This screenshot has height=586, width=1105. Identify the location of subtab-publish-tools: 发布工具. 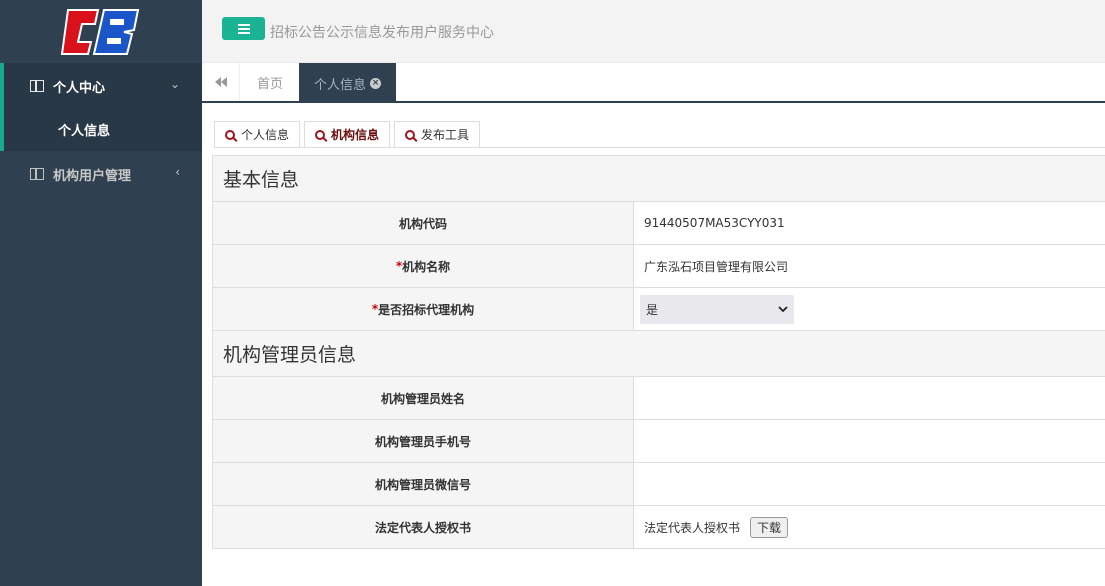
(437, 134).